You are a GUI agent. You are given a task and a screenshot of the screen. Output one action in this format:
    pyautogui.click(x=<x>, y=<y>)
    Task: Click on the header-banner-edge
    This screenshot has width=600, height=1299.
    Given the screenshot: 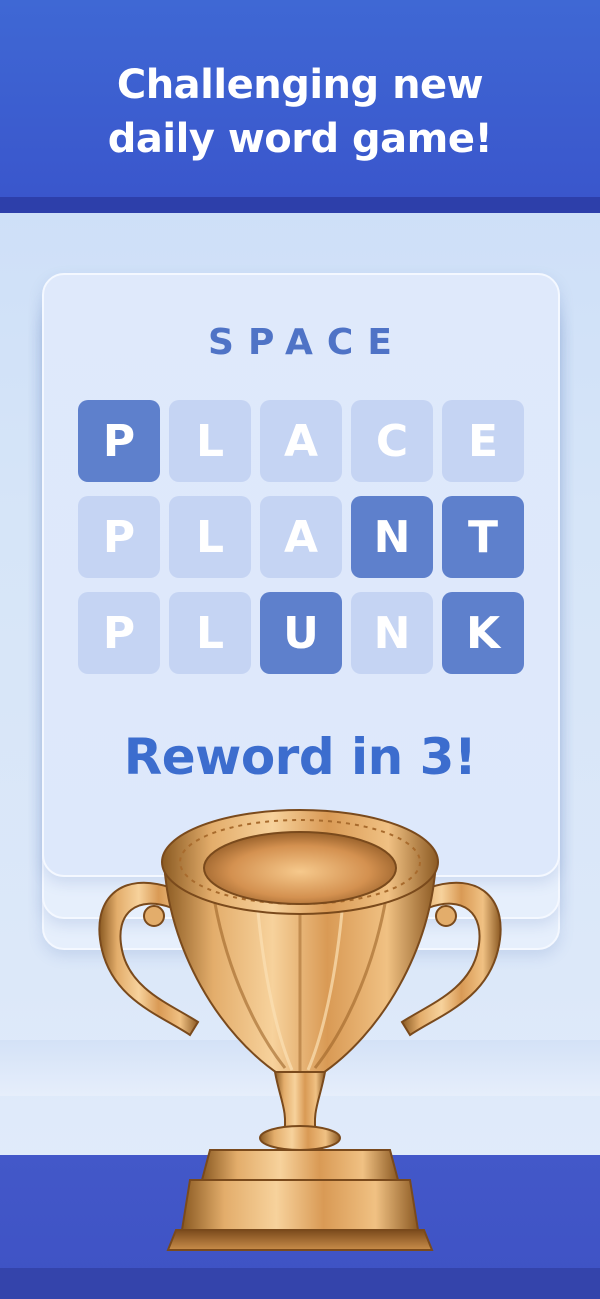 What is the action you would take?
    pyautogui.click(x=300, y=205)
    